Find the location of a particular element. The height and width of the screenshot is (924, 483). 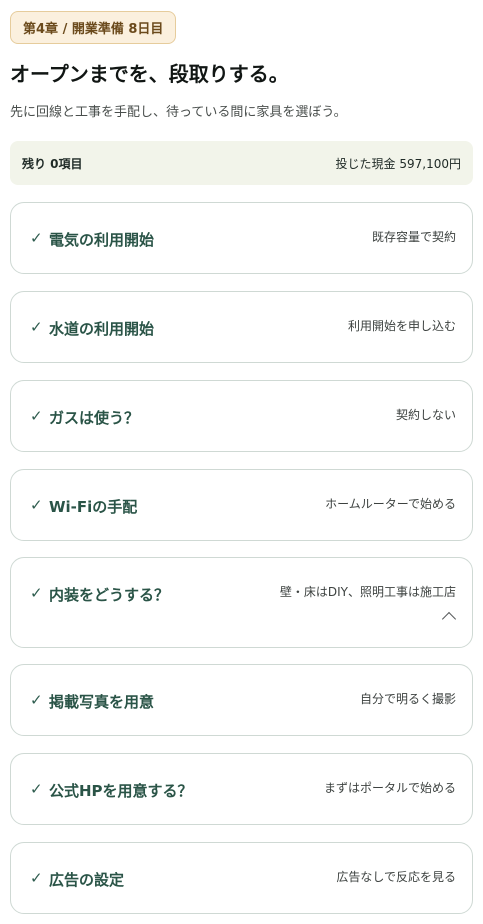

task-card-ads: ✓ 広告の設定 広告なしで反応を見る is located at coordinates (241, 878).